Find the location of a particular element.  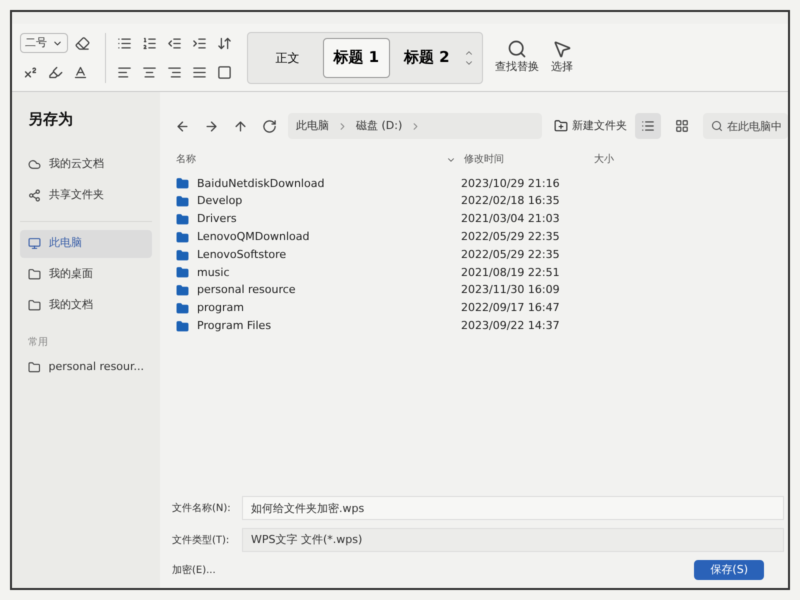

file-row: LenovoSoftstore 2022/05/29 22:35 is located at coordinates (480, 255).